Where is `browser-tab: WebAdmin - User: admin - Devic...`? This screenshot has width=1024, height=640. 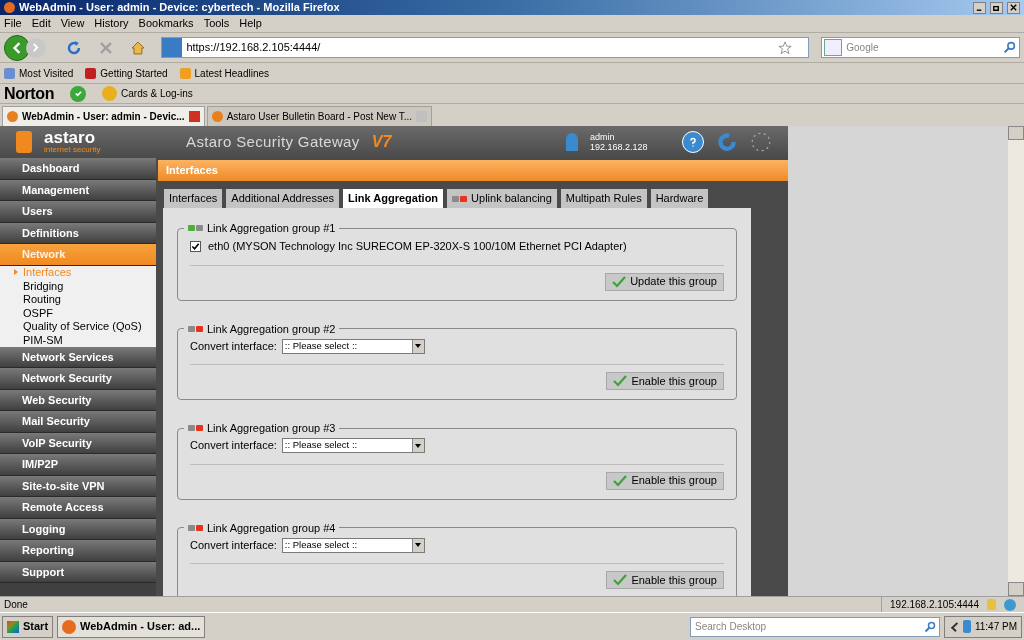 browser-tab: WebAdmin - User: admin - Devic... is located at coordinates (103, 116).